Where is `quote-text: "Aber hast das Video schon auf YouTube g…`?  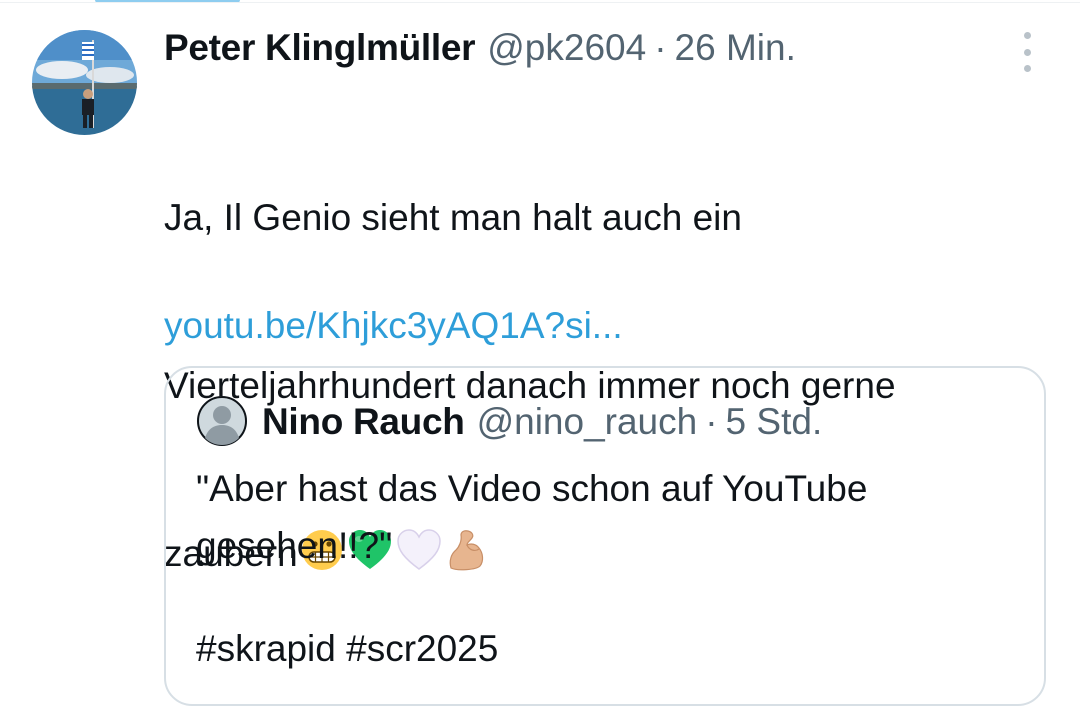
quote-text: "Aber hast das Video schon auf YouTube g… is located at coordinates (606, 517).